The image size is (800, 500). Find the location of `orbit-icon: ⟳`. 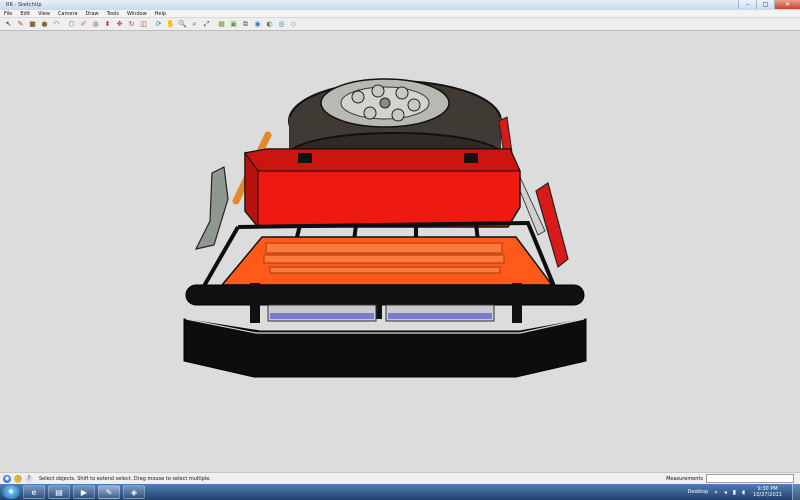

orbit-icon: ⟳ is located at coordinates (158, 23).